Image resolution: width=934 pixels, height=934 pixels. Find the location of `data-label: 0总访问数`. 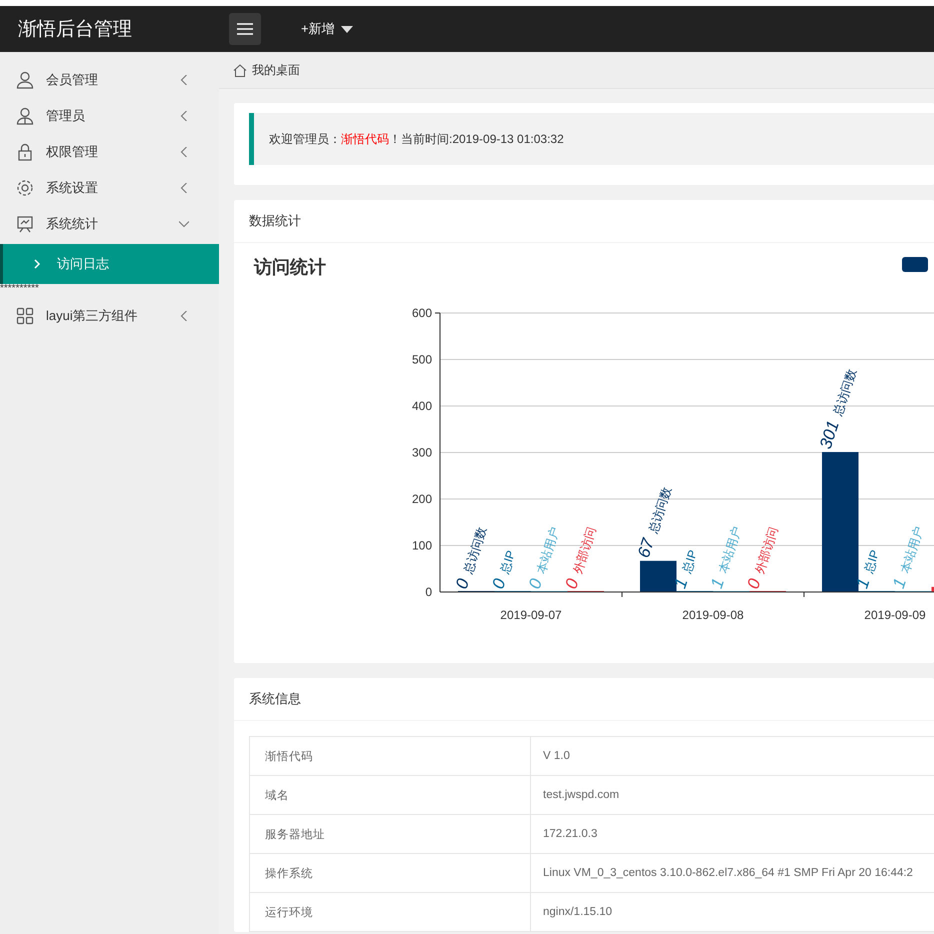

data-label: 0总访问数 is located at coordinates (471, 558).